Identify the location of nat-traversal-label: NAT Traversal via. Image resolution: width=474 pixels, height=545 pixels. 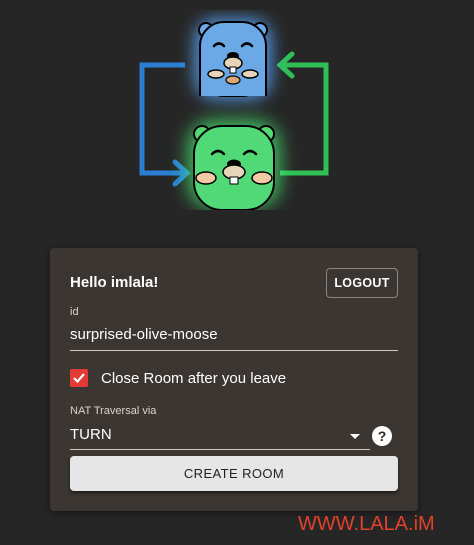
(113, 411).